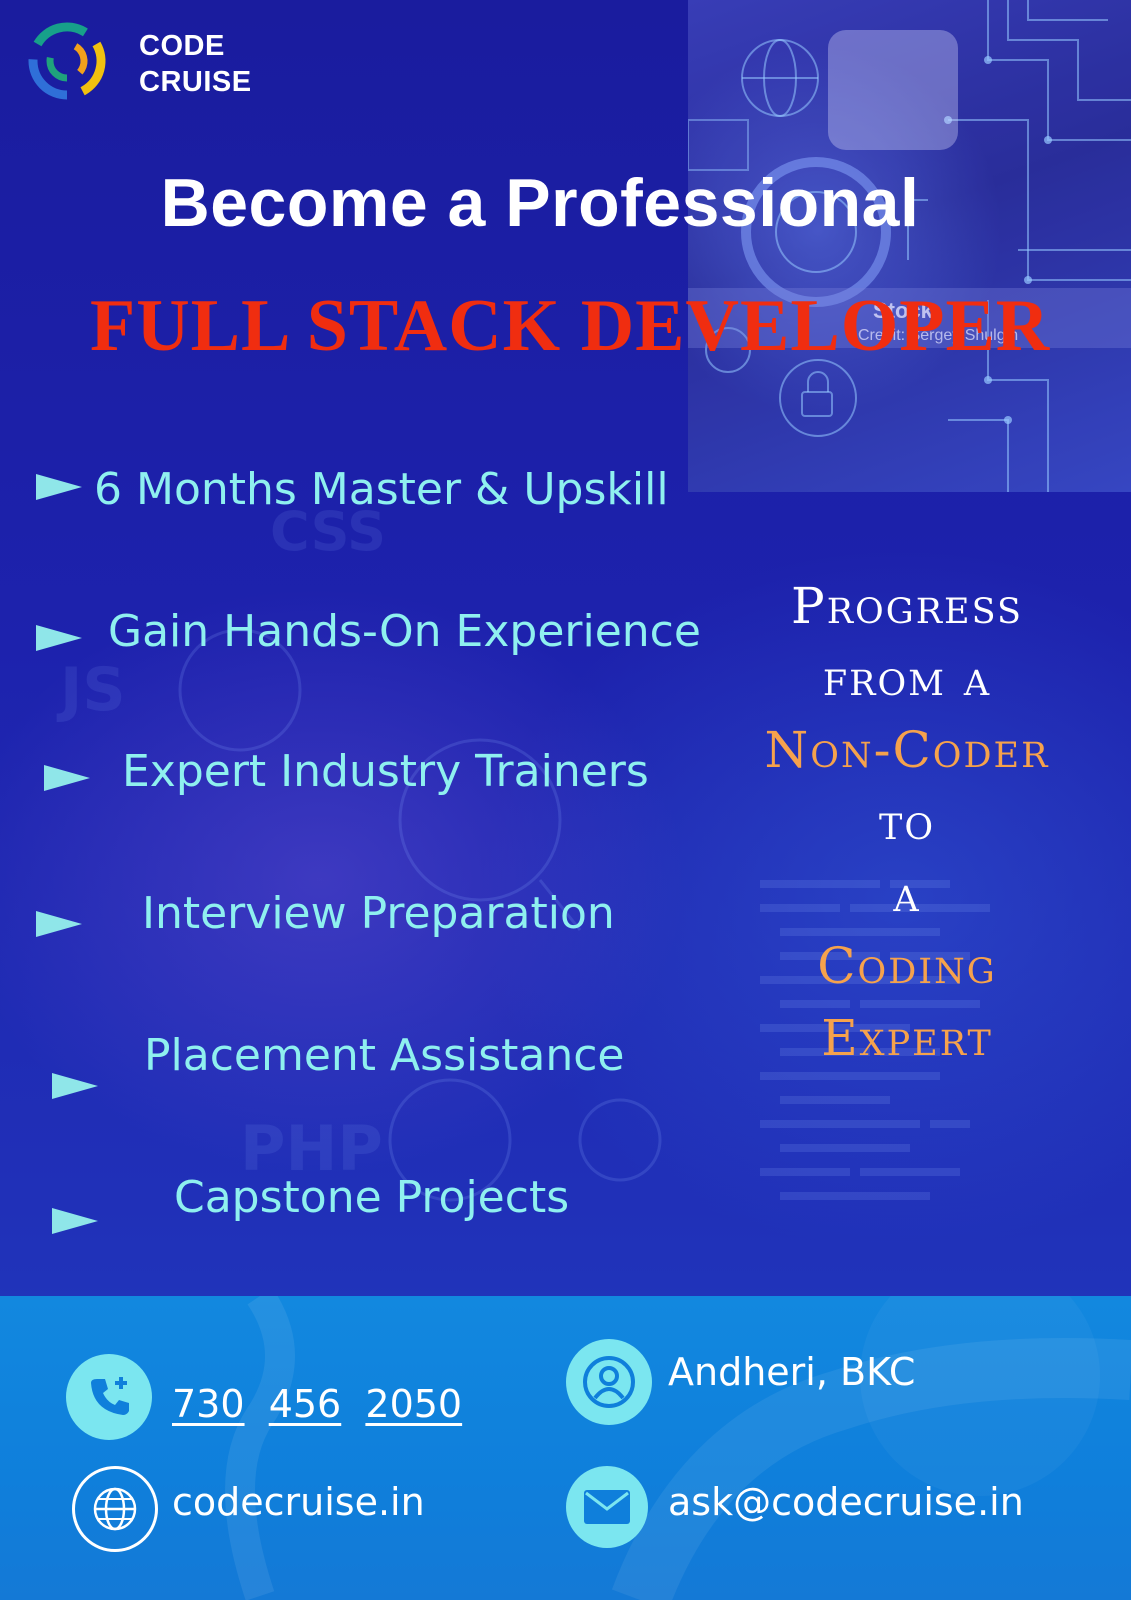 The width and height of the screenshot is (1131, 1600). I want to click on website-link: codecruise.in, so click(298, 1502).